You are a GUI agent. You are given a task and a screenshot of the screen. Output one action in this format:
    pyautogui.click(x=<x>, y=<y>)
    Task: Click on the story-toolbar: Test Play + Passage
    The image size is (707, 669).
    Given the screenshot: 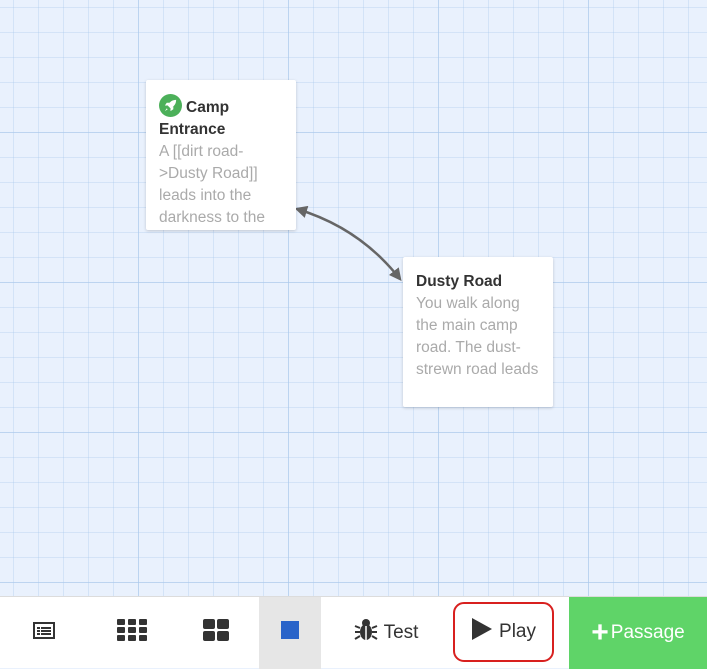 What is the action you would take?
    pyautogui.click(x=353, y=632)
    